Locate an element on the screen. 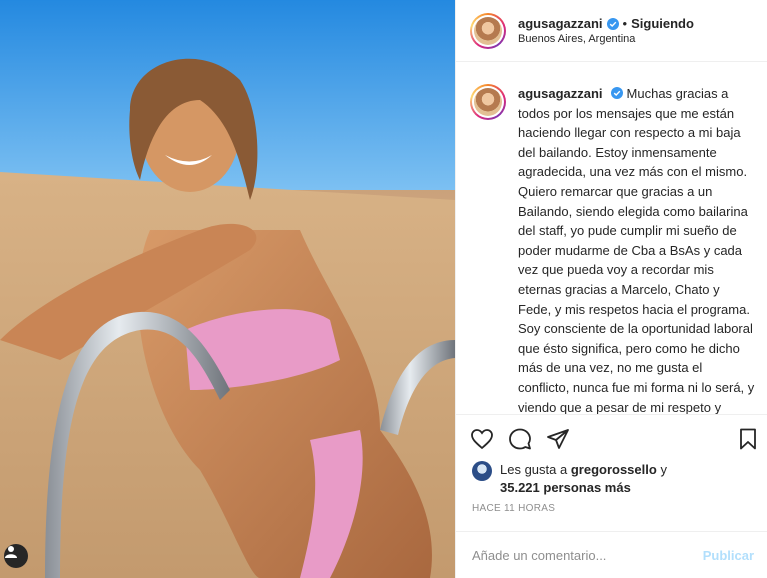  likes-count: 35.221 personas más is located at coordinates (565, 487).